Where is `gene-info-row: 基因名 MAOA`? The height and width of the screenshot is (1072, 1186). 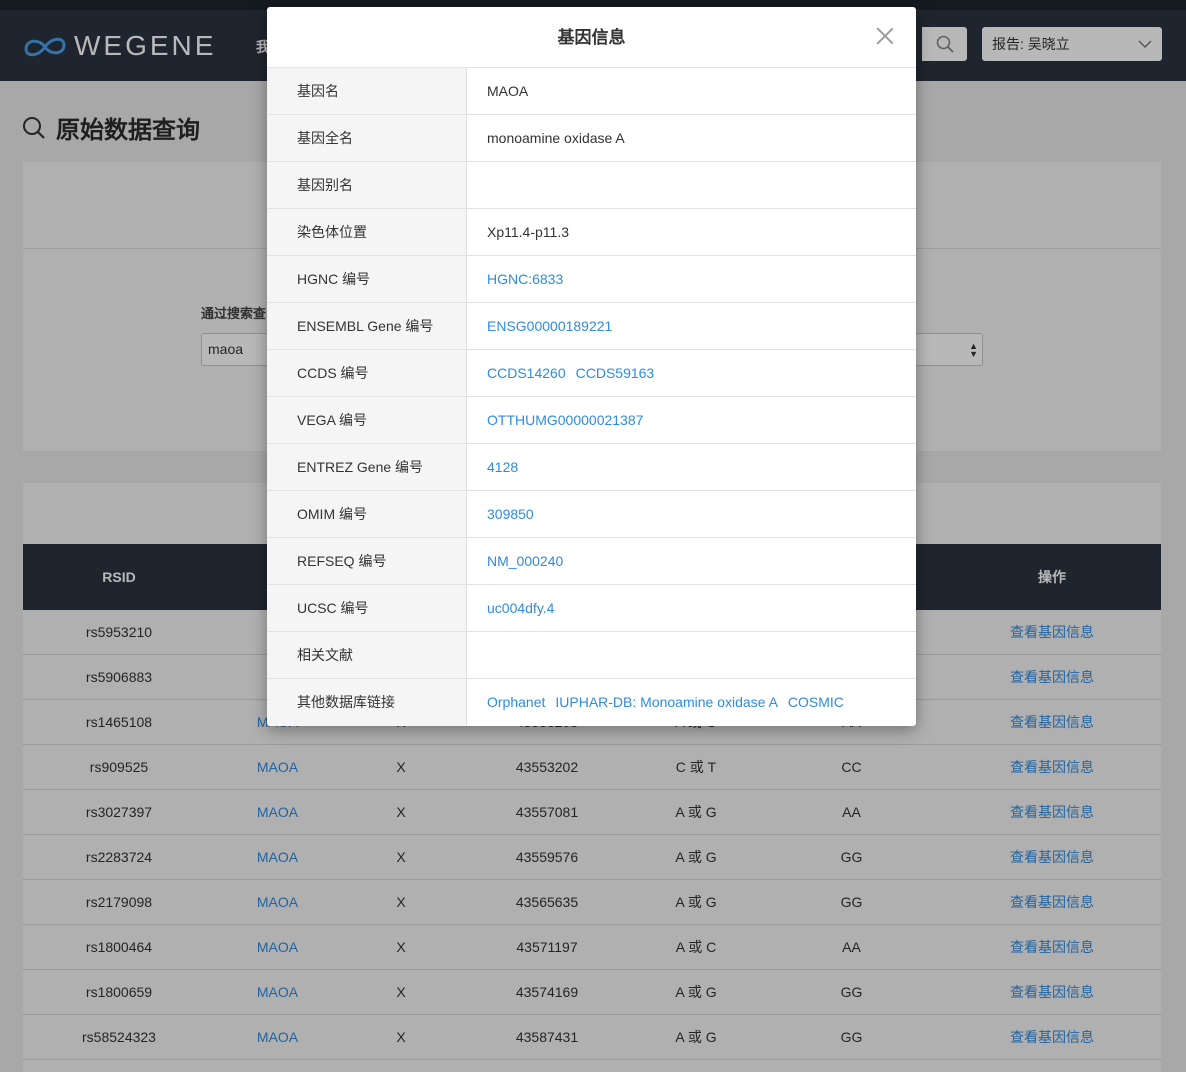
gene-info-row: 基因名 MAOA is located at coordinates (591, 91).